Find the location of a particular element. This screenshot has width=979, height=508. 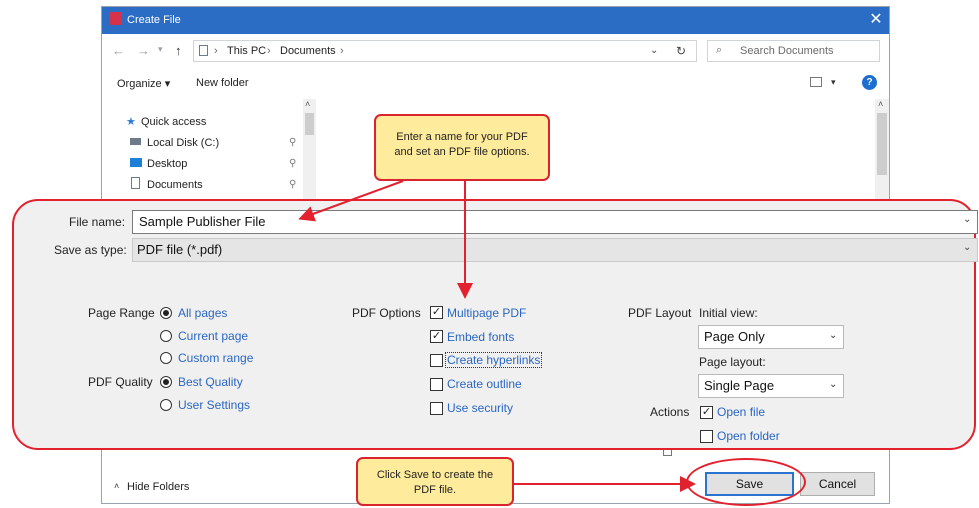

arrow-to-file-name is located at coordinates (351, 201).